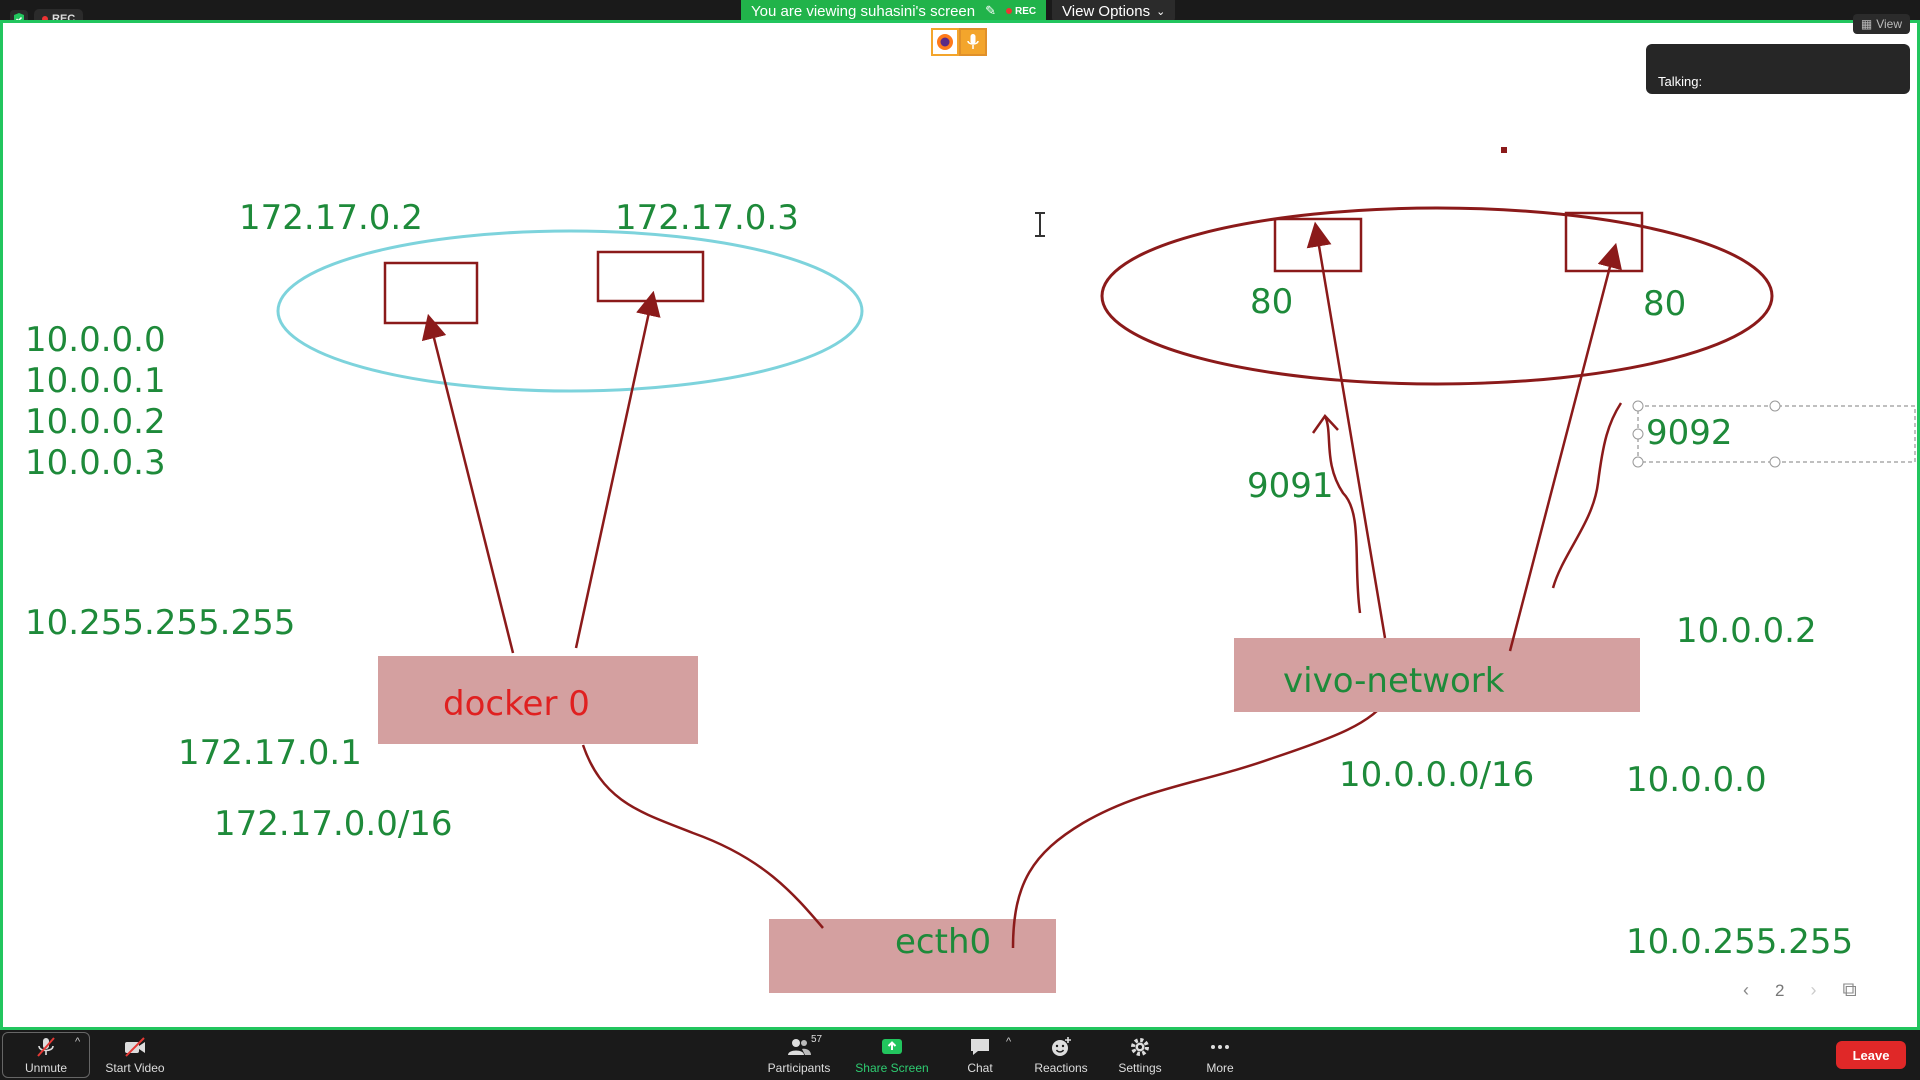 The height and width of the screenshot is (1080, 1920). What do you see at coordinates (817, 1039) in the screenshot?
I see `participants-count: 57` at bounding box center [817, 1039].